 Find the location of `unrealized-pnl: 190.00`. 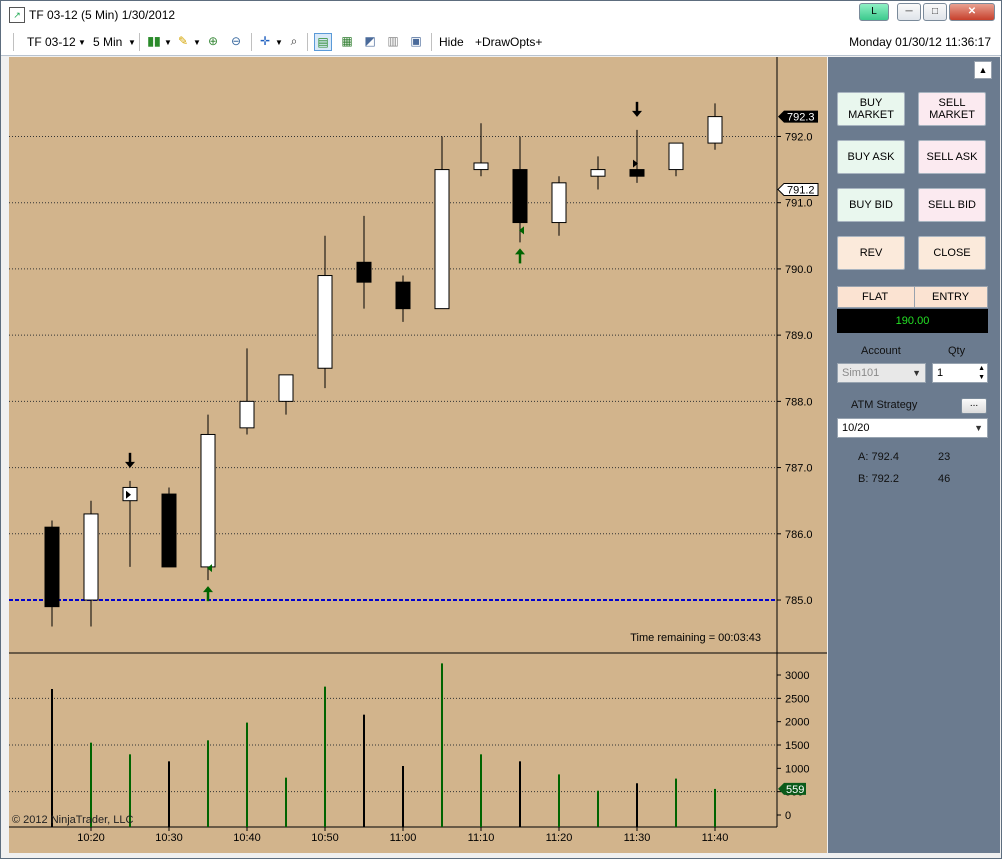

unrealized-pnl: 190.00 is located at coordinates (912, 321).